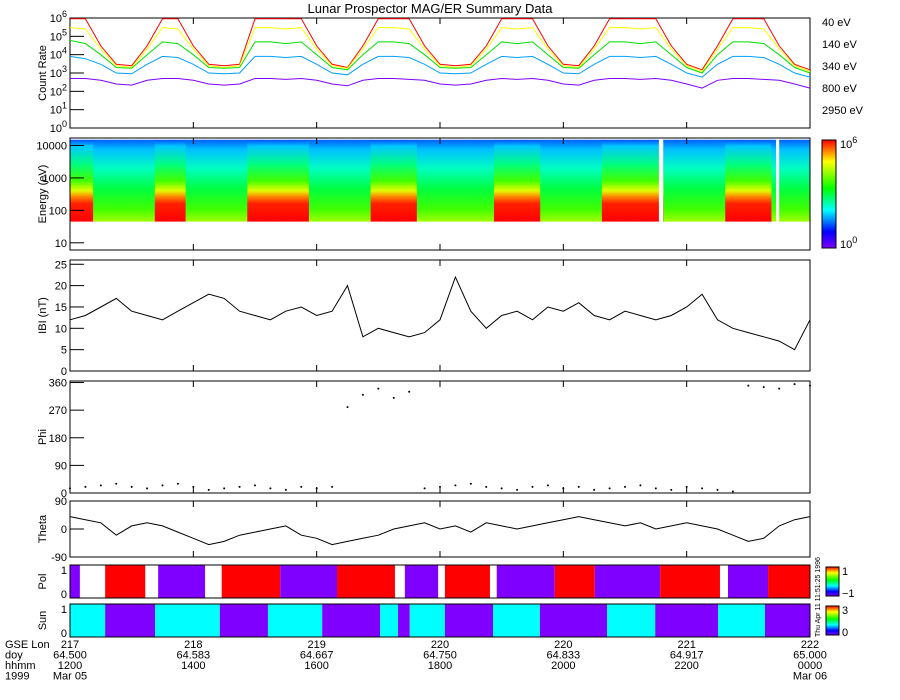 The width and height of the screenshot is (900, 700). I want to click on tick-exponent: 6, so click(854, 140).